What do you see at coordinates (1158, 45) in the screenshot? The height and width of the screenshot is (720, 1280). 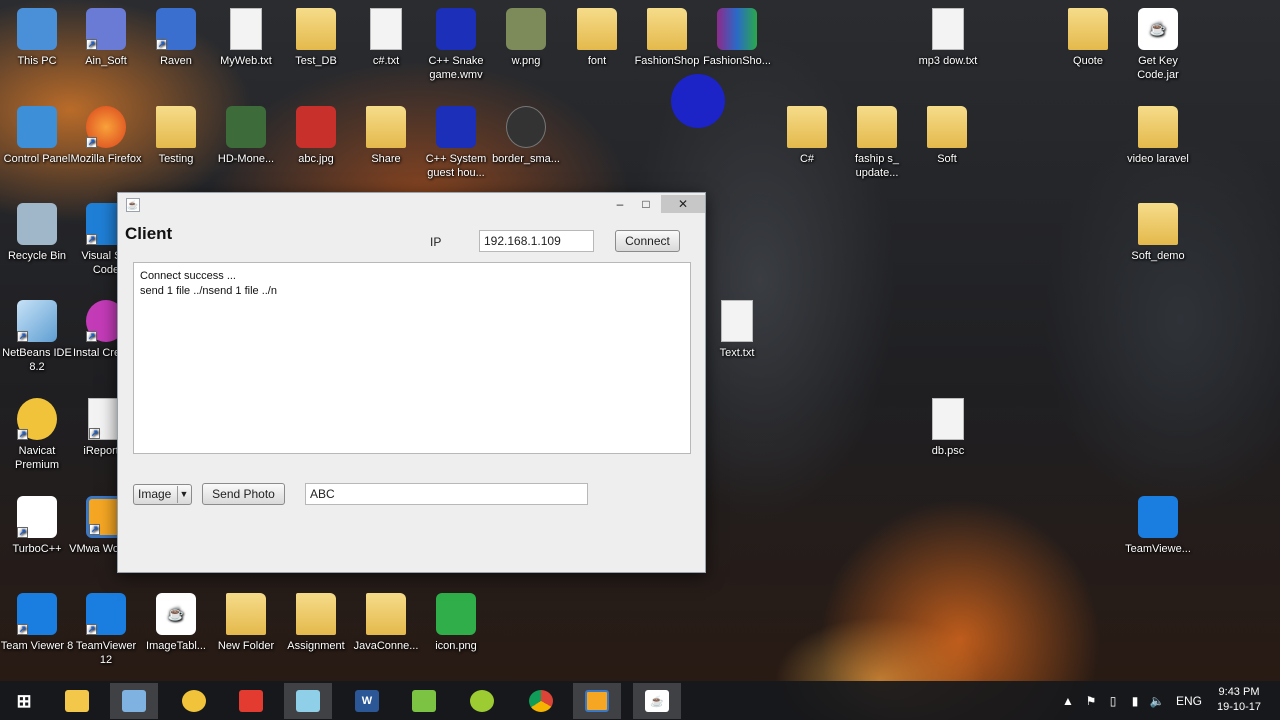 I see `desktop-icon-get-key-code: ☕ Get Key Code.jar` at bounding box center [1158, 45].